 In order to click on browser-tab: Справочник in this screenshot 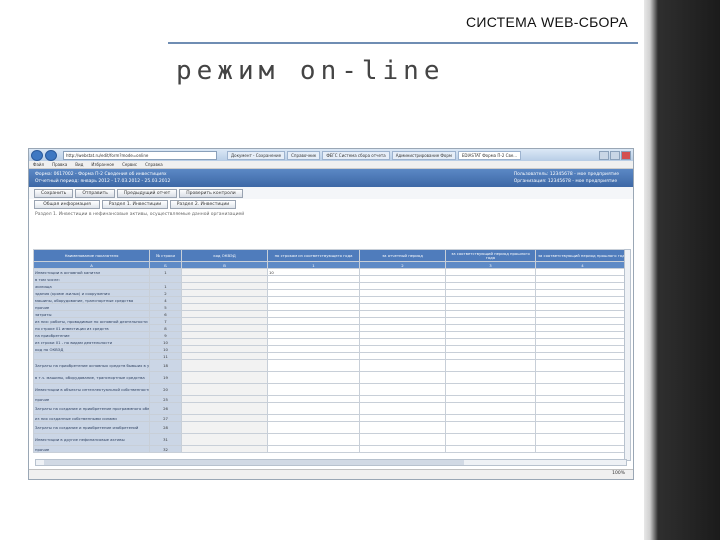, I will do `click(304, 155)`.